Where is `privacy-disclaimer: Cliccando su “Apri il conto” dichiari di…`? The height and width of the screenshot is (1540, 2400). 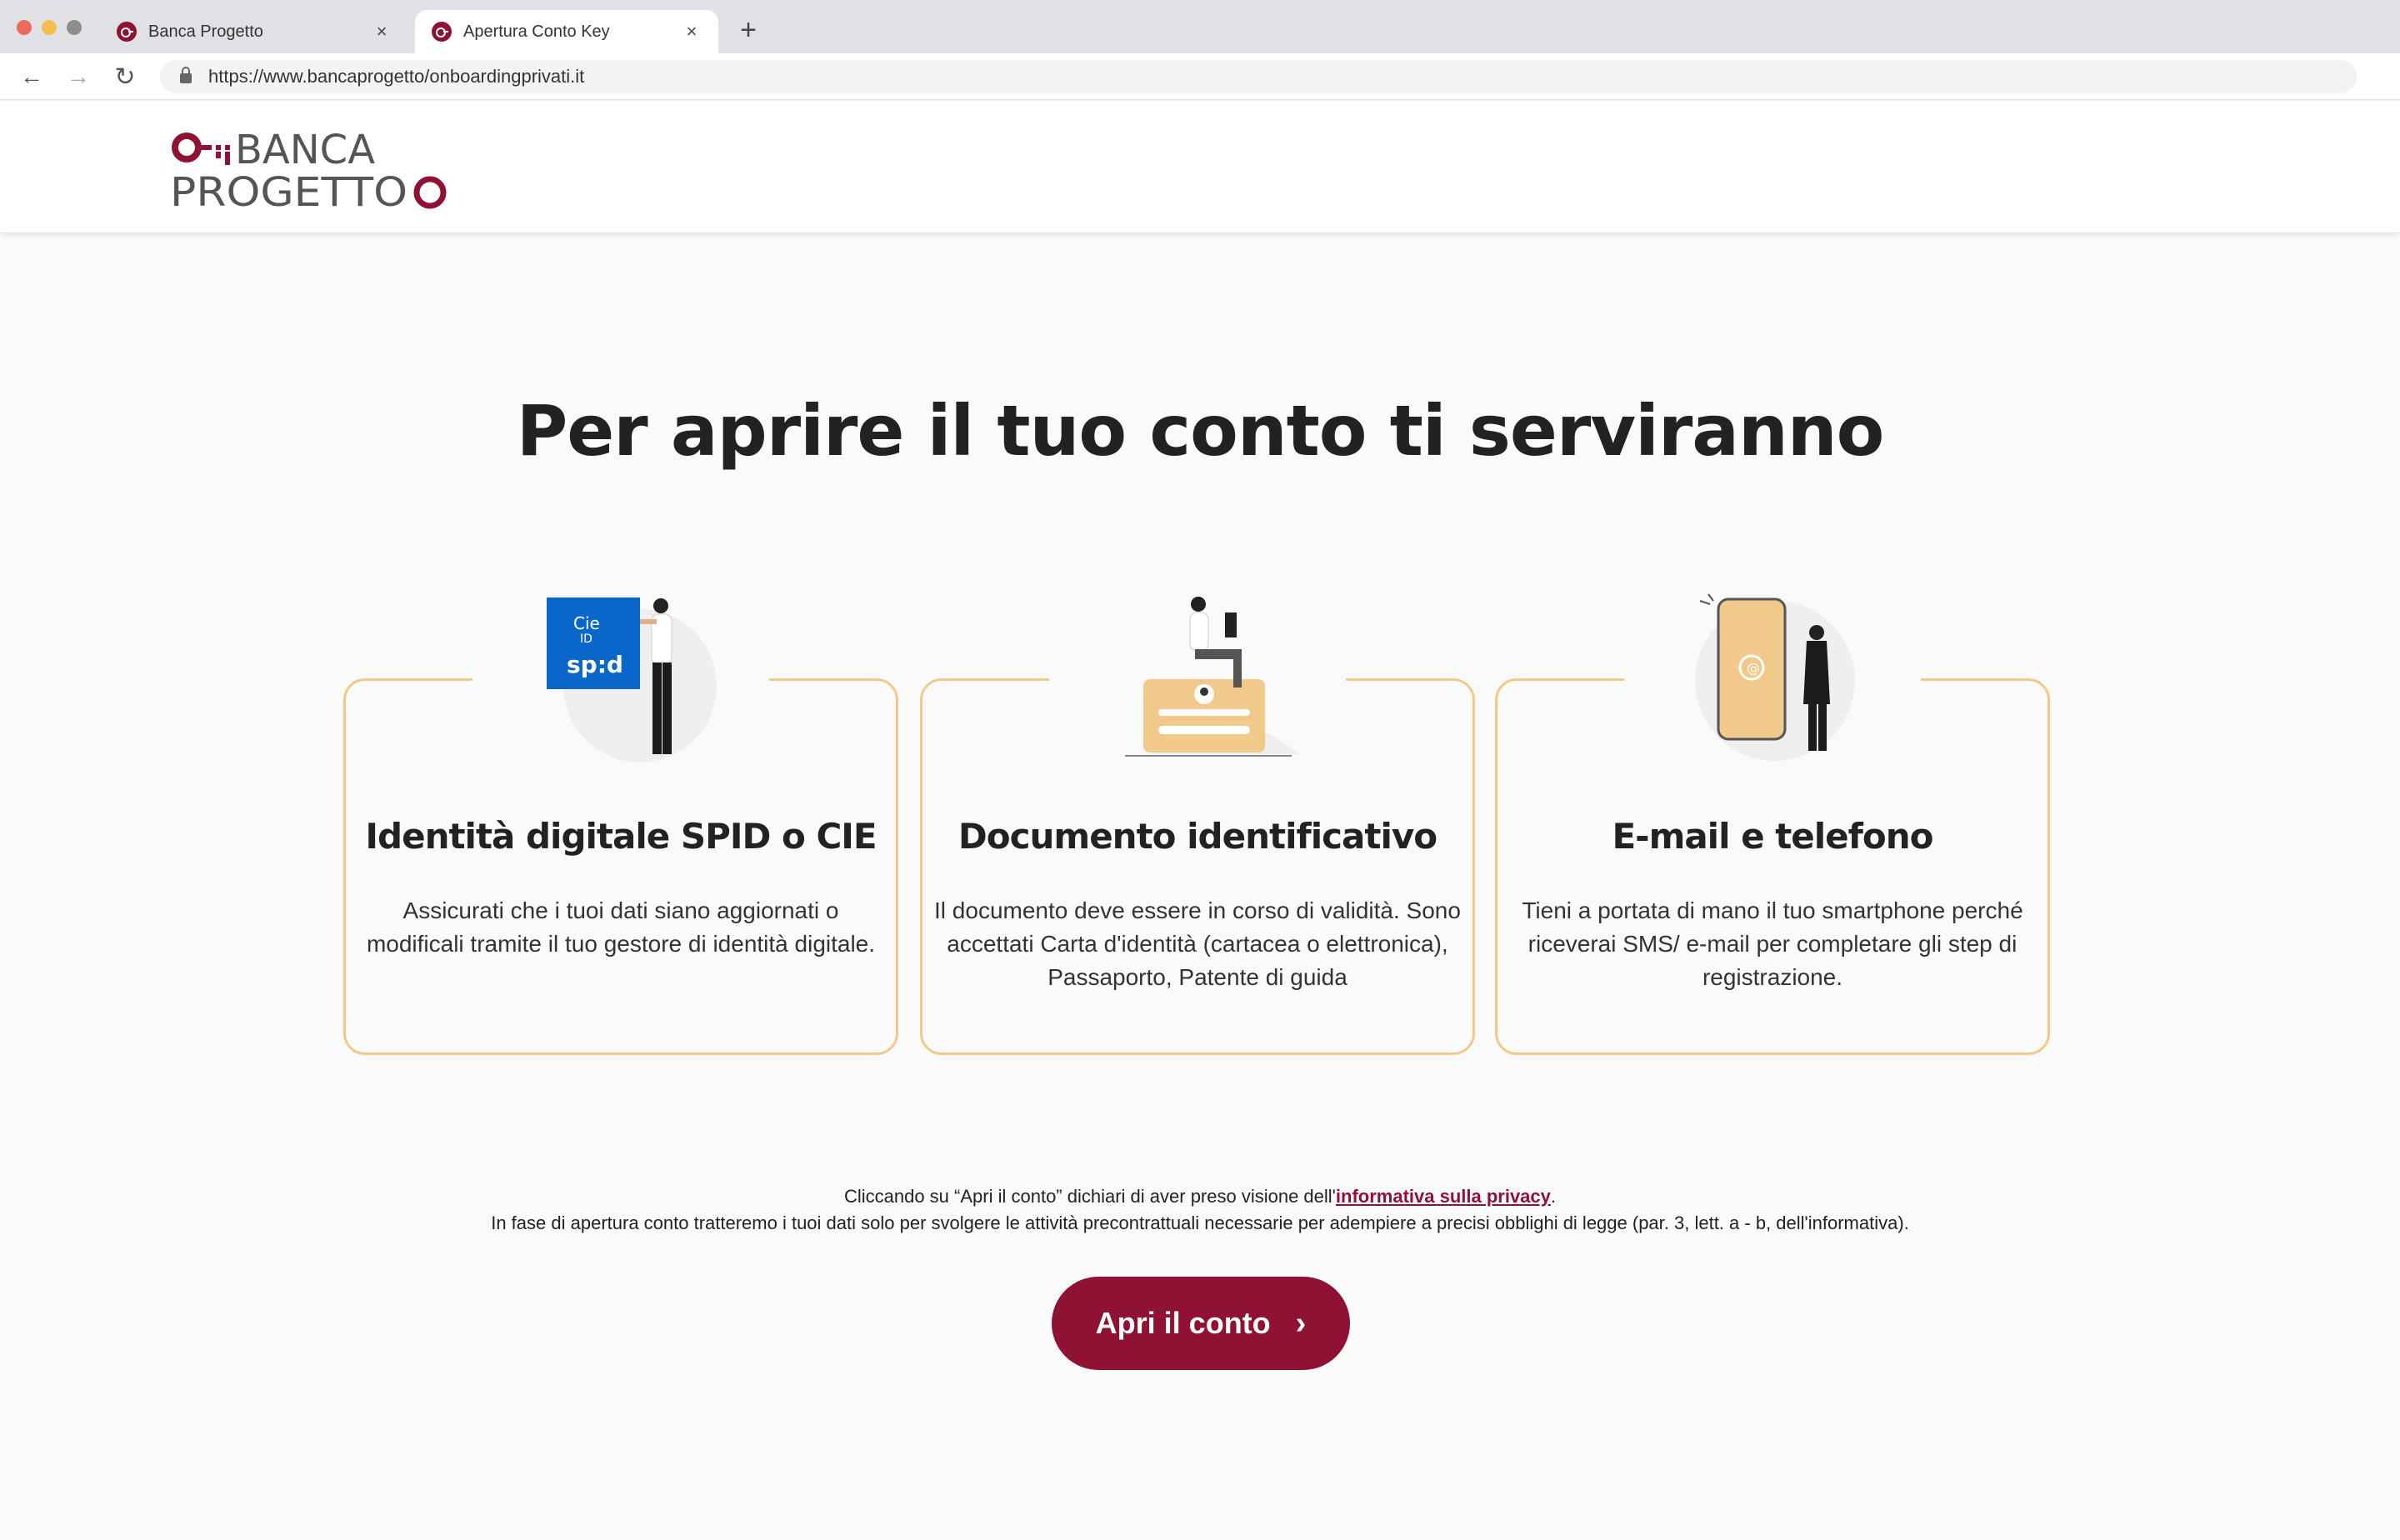 privacy-disclaimer: Cliccando su “Apri il conto” dichiari di… is located at coordinates (1200, 1210).